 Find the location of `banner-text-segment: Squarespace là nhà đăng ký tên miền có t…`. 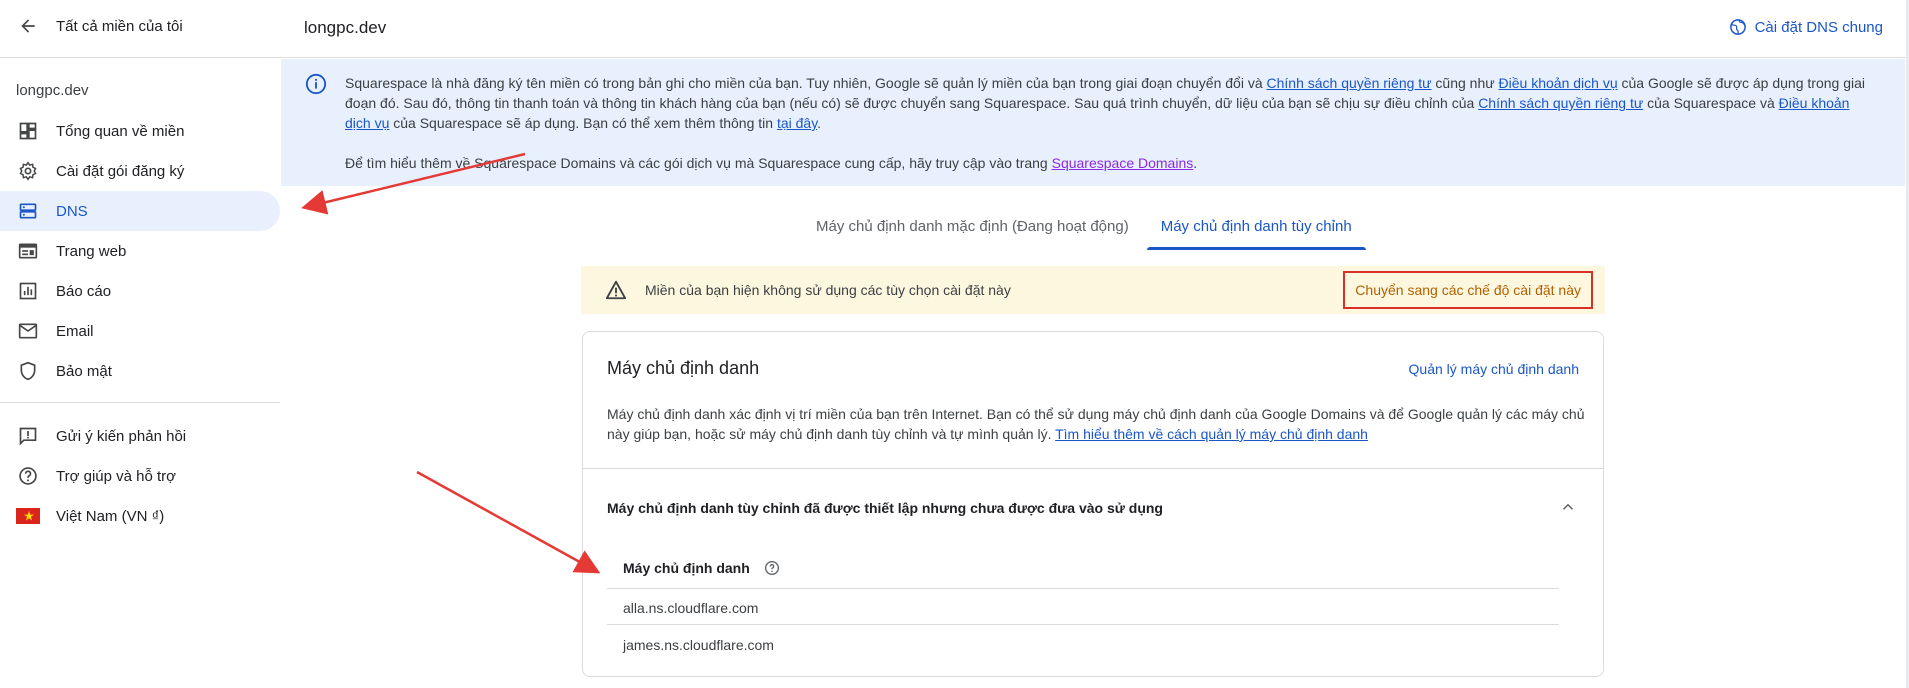

banner-text-segment: Squarespace là nhà đăng ký tên miền có t… is located at coordinates (806, 83).